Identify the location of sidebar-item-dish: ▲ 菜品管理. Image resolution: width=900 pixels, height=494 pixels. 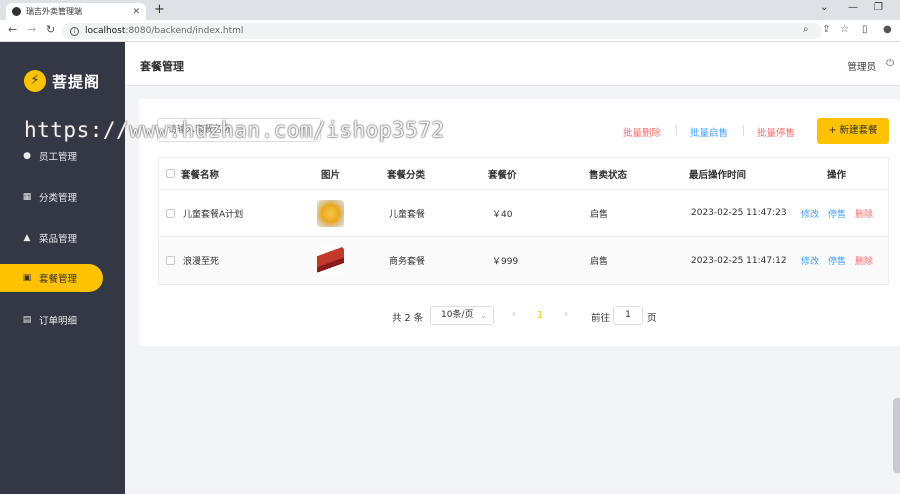
(51, 238).